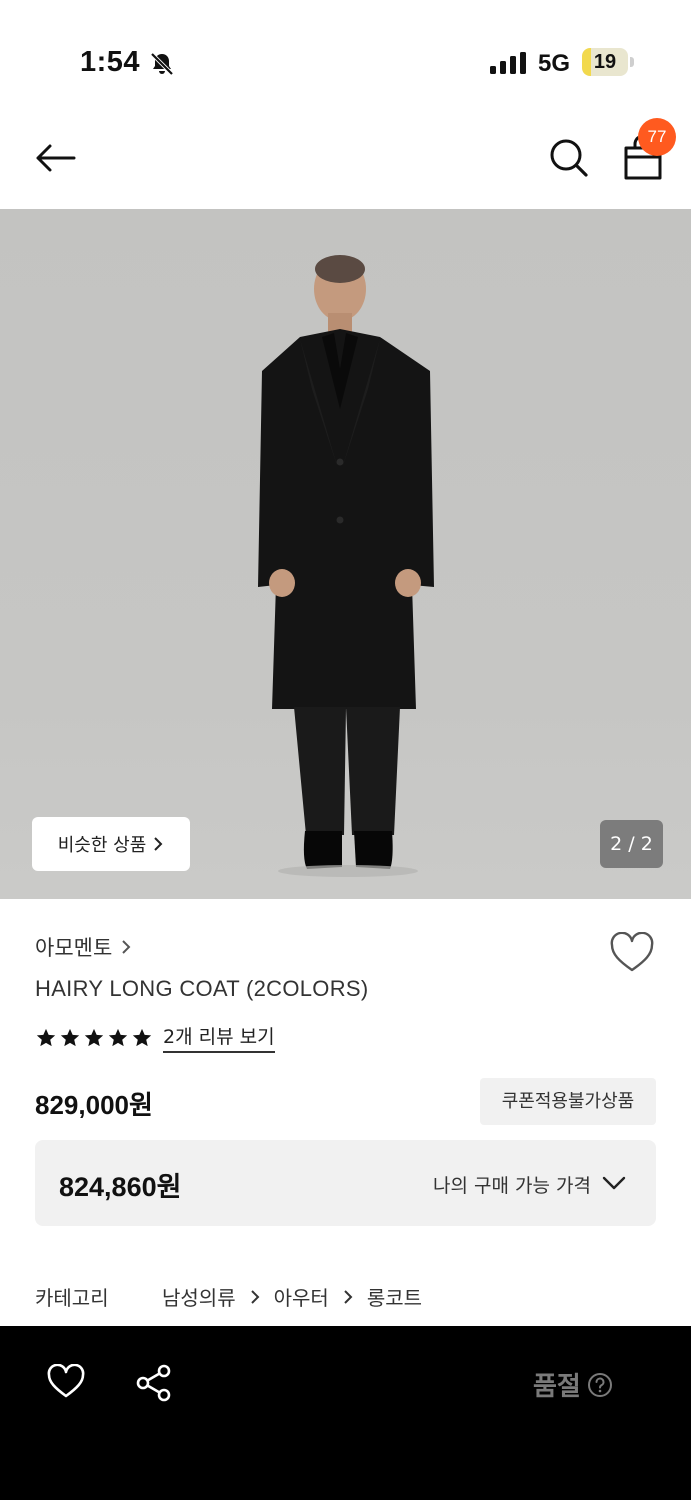  Describe the element at coordinates (345, 1183) in the screenshot. I see `my-price-panel: 824,860원 나의 구매 가능 가격` at that location.